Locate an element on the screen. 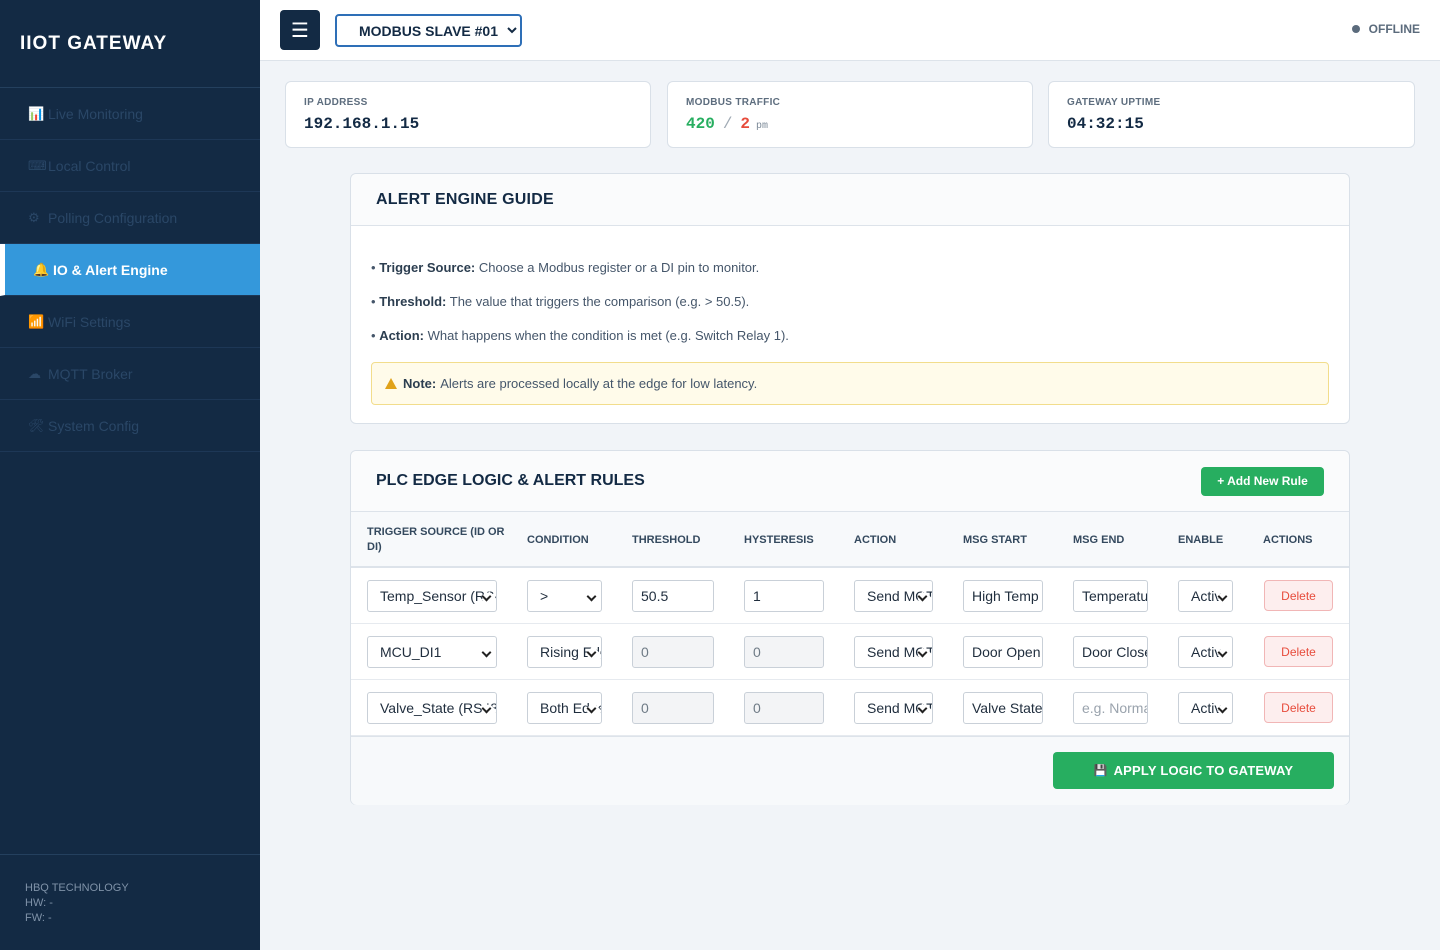 The height and width of the screenshot is (950, 1440). msg-end-input: Temperature is located at coordinates (1110, 596).